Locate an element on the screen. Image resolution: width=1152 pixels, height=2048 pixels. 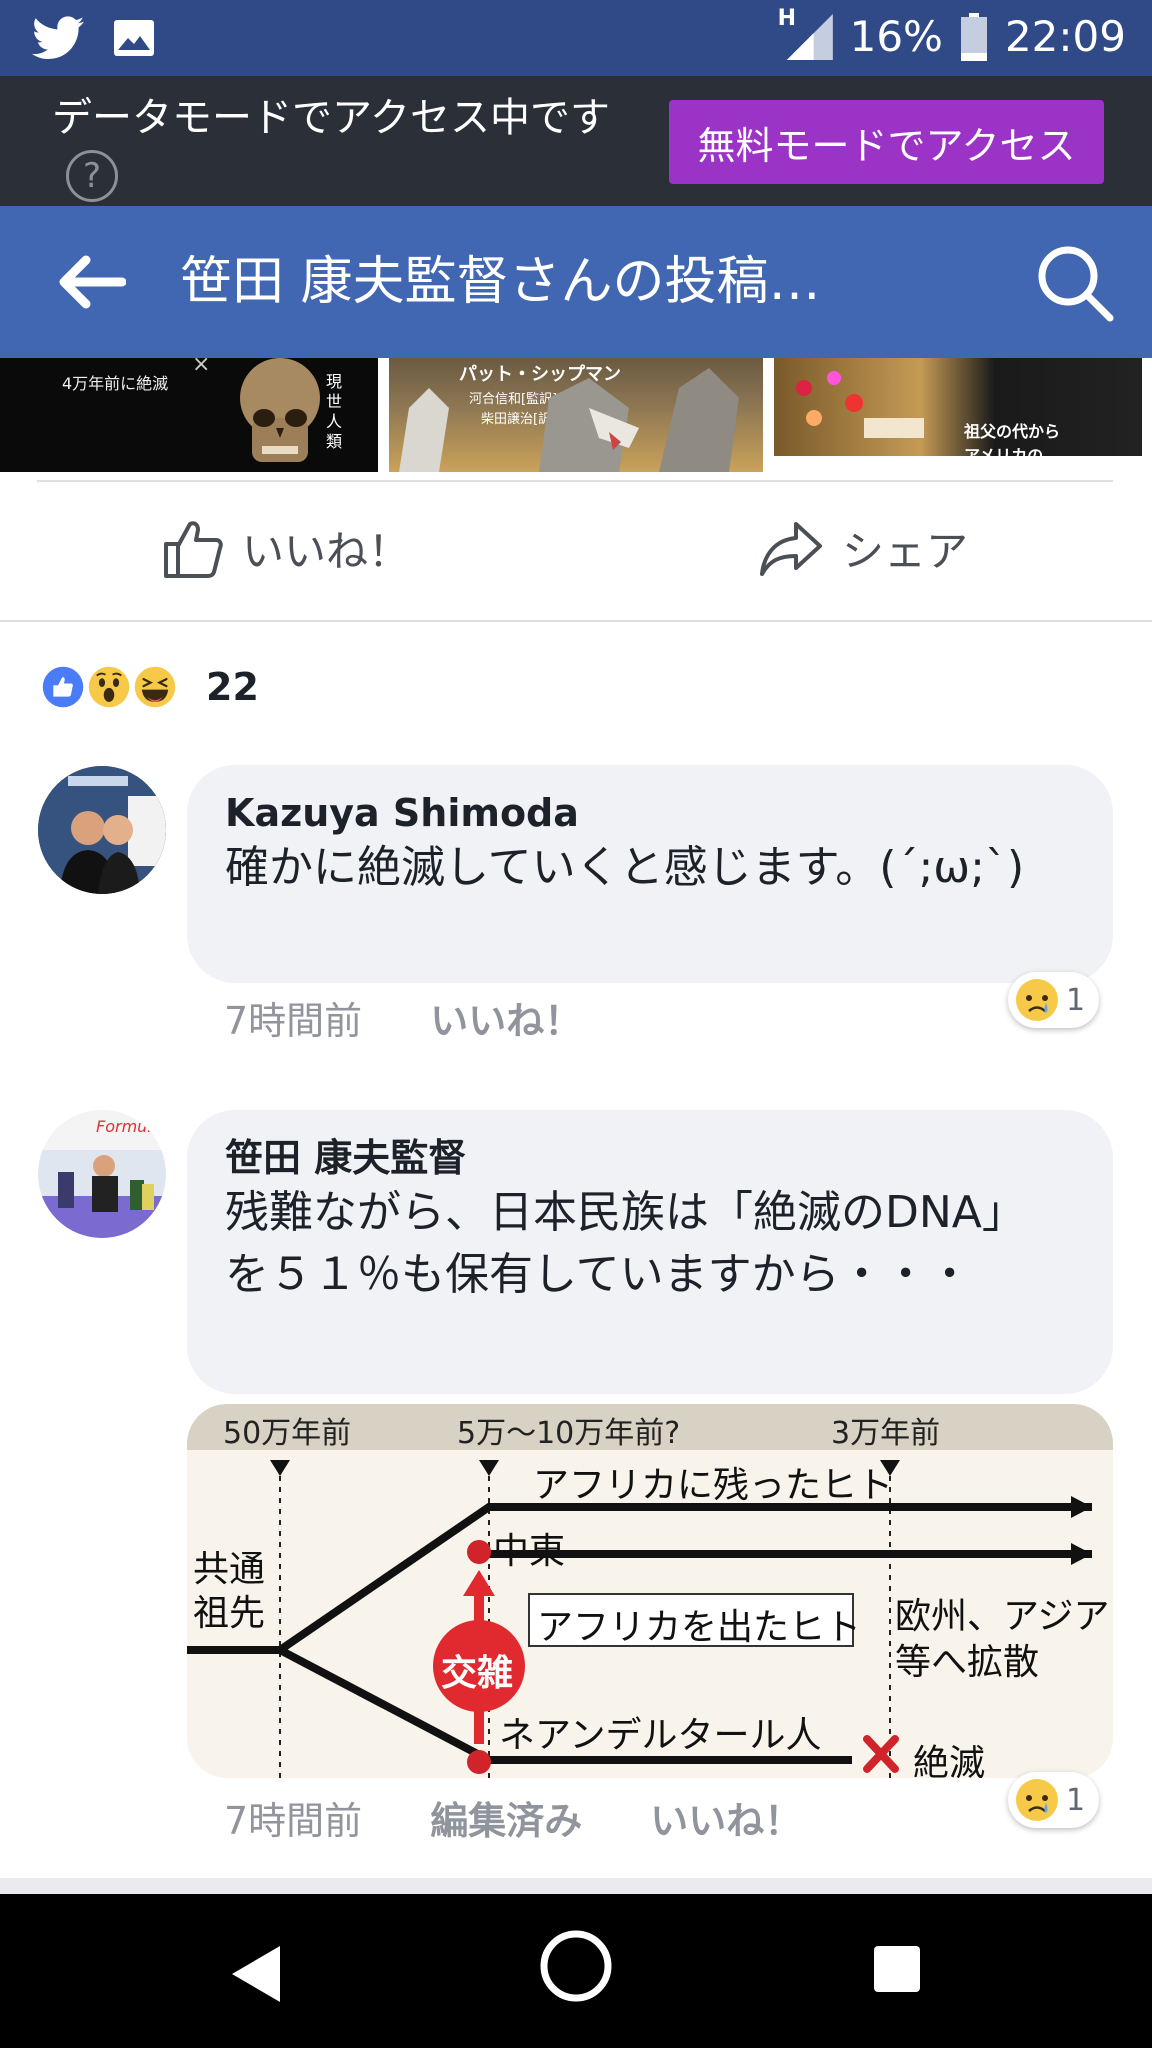
diagram-extinct: 絶滅 is located at coordinates (949, 1760).